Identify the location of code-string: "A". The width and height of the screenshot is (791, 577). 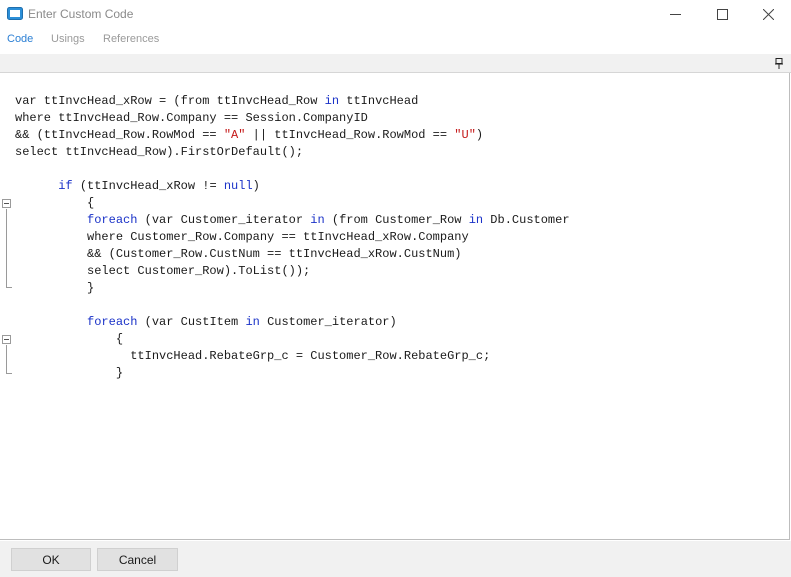
(234, 135).